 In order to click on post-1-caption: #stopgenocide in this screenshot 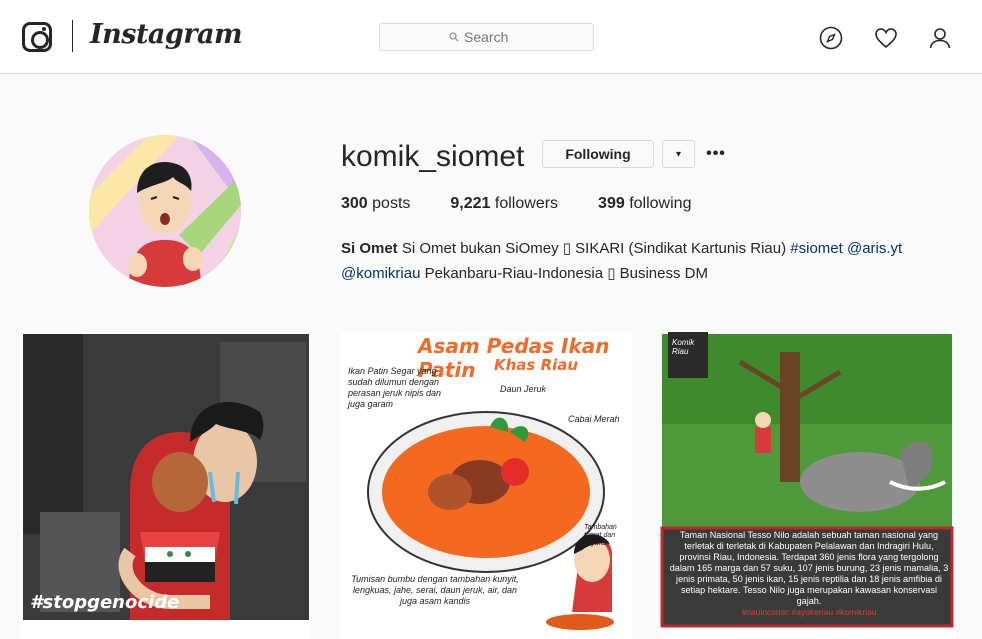, I will do `click(105, 602)`.